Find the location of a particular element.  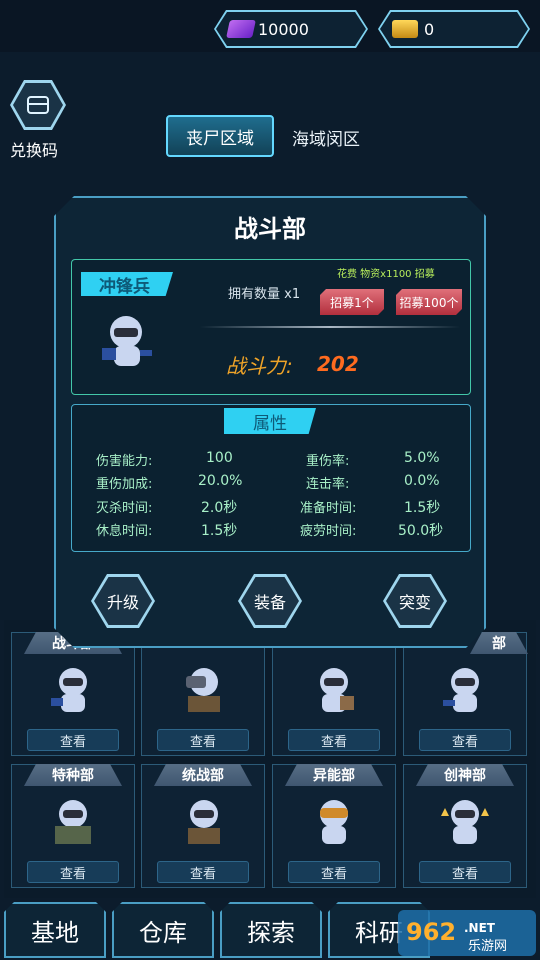

department-name: 创神部 is located at coordinates (465, 775).